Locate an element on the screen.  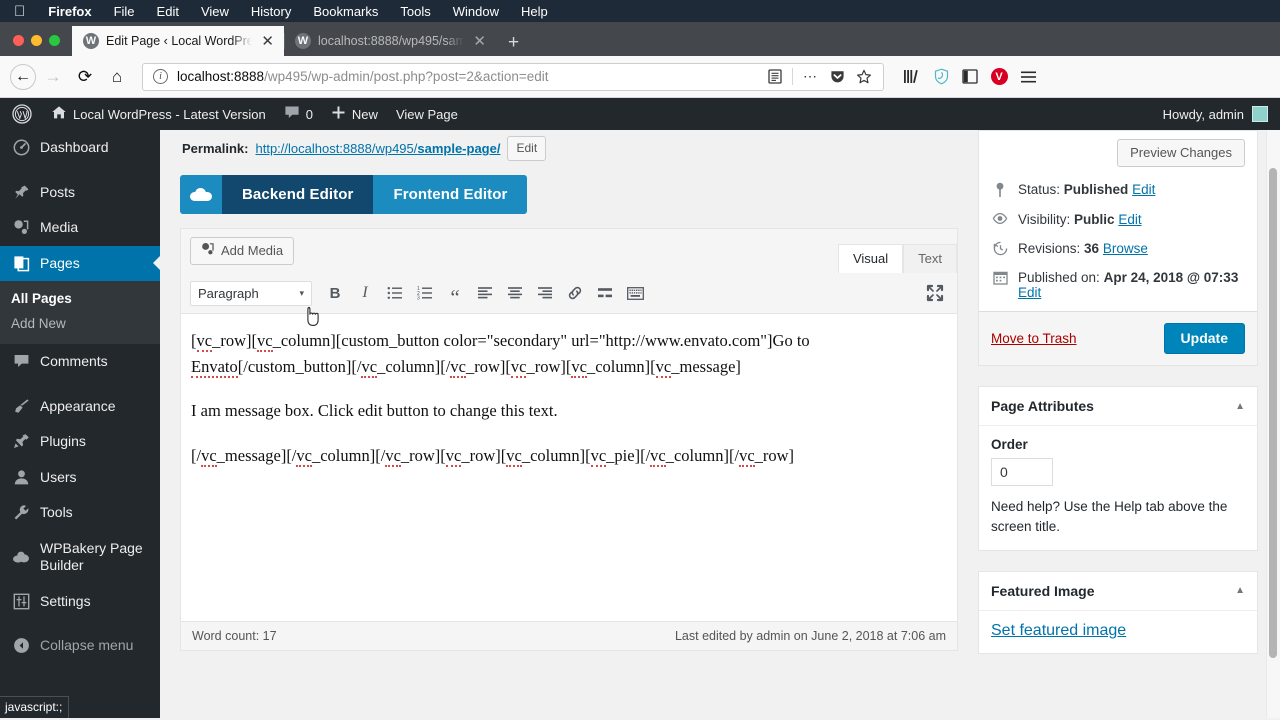
sidebar-item-tools: Tools is located at coordinates (80, 513).